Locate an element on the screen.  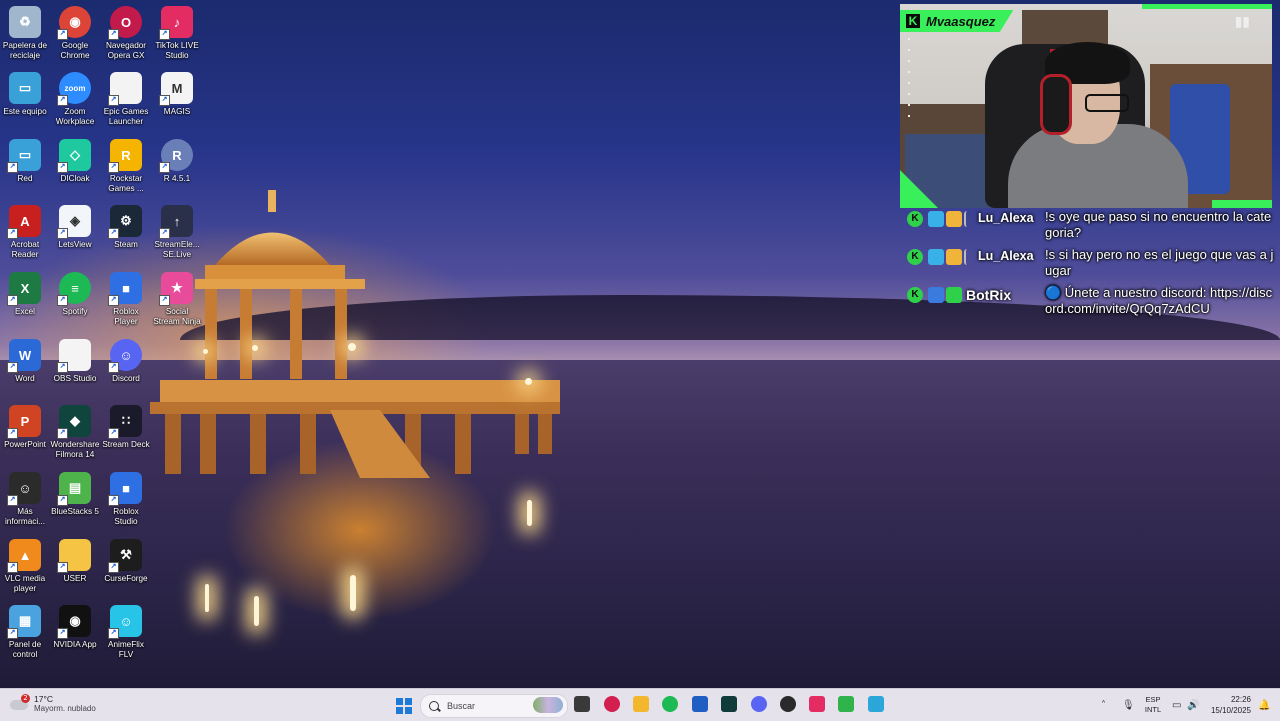
roblox-studio-icon: ■ ↗ is located at coordinates (125, 489).